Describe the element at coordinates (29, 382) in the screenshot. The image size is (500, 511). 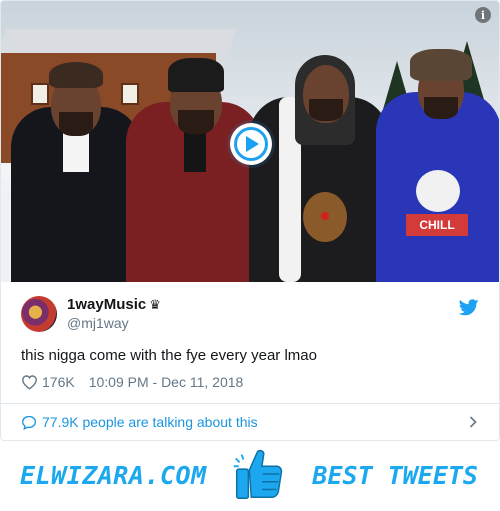
I see `heart-icon` at that location.